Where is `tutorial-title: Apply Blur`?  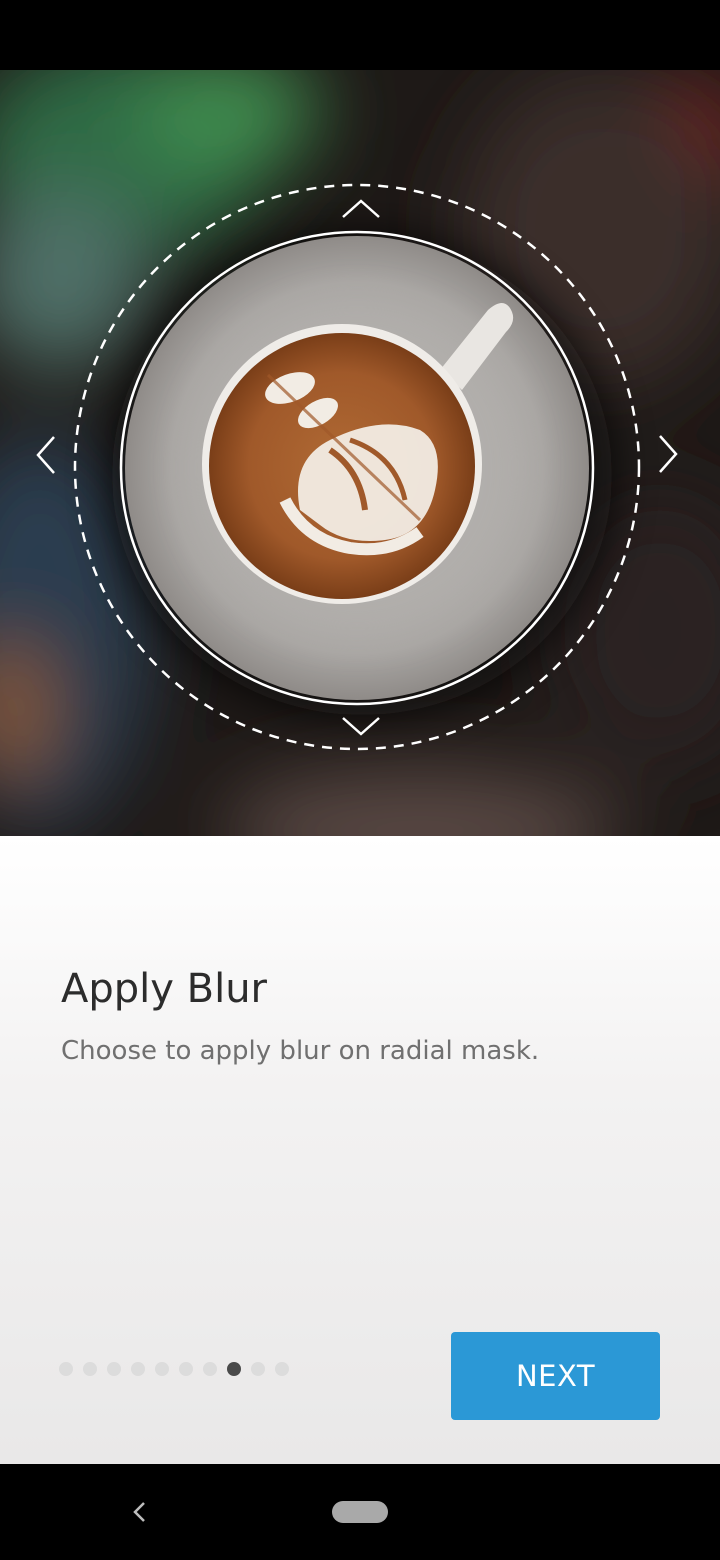
tutorial-title: Apply Blur is located at coordinates (164, 989).